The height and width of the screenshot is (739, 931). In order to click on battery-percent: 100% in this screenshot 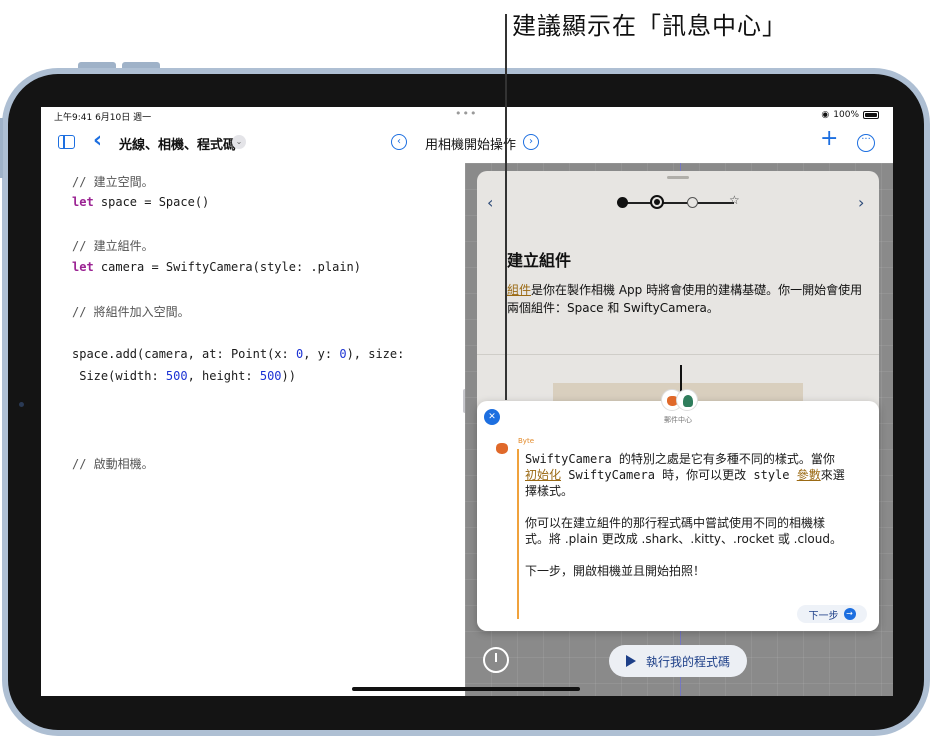, I will do `click(846, 115)`.